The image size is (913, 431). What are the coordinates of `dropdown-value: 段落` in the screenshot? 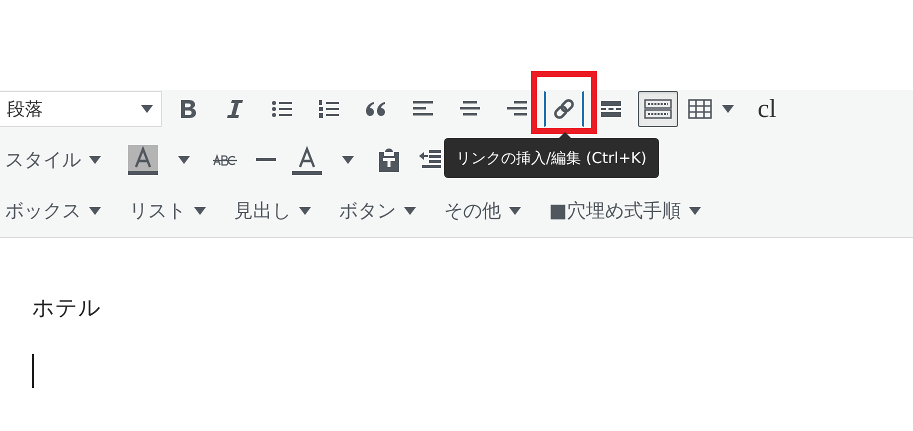 It's located at (25, 109).